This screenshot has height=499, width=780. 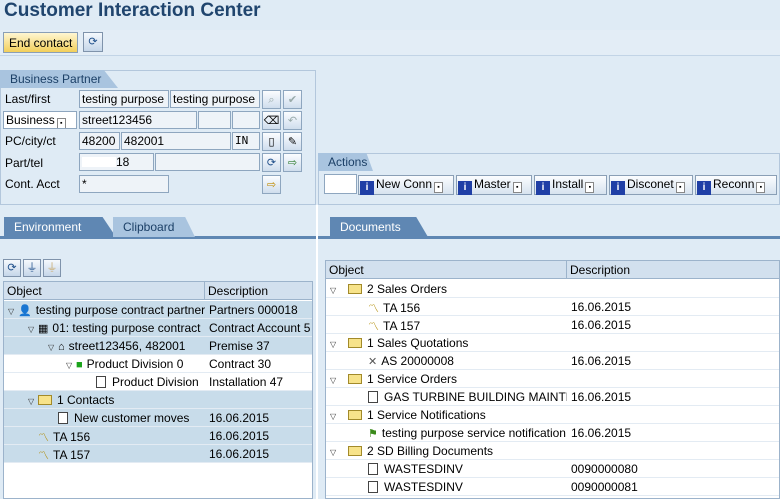 I want to click on tree-row-label: TA 156, so click(x=402, y=308).